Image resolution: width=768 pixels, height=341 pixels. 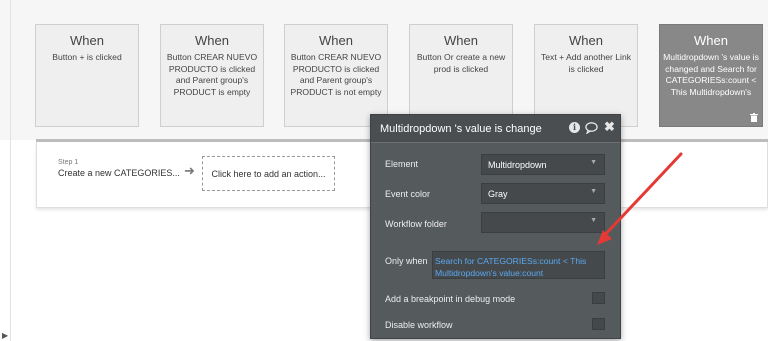 What do you see at coordinates (754, 118) in the screenshot?
I see `trash-icon` at bounding box center [754, 118].